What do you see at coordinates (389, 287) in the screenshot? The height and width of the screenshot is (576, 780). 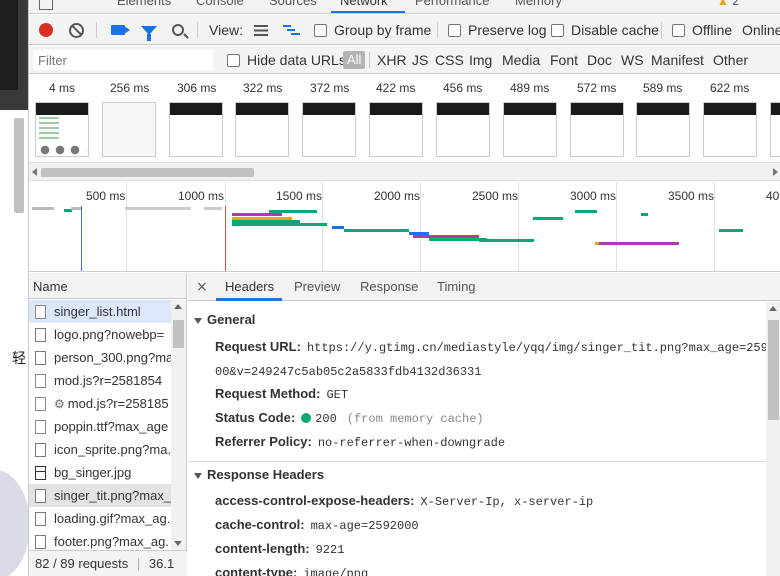 I see `tab-response: Response` at bounding box center [389, 287].